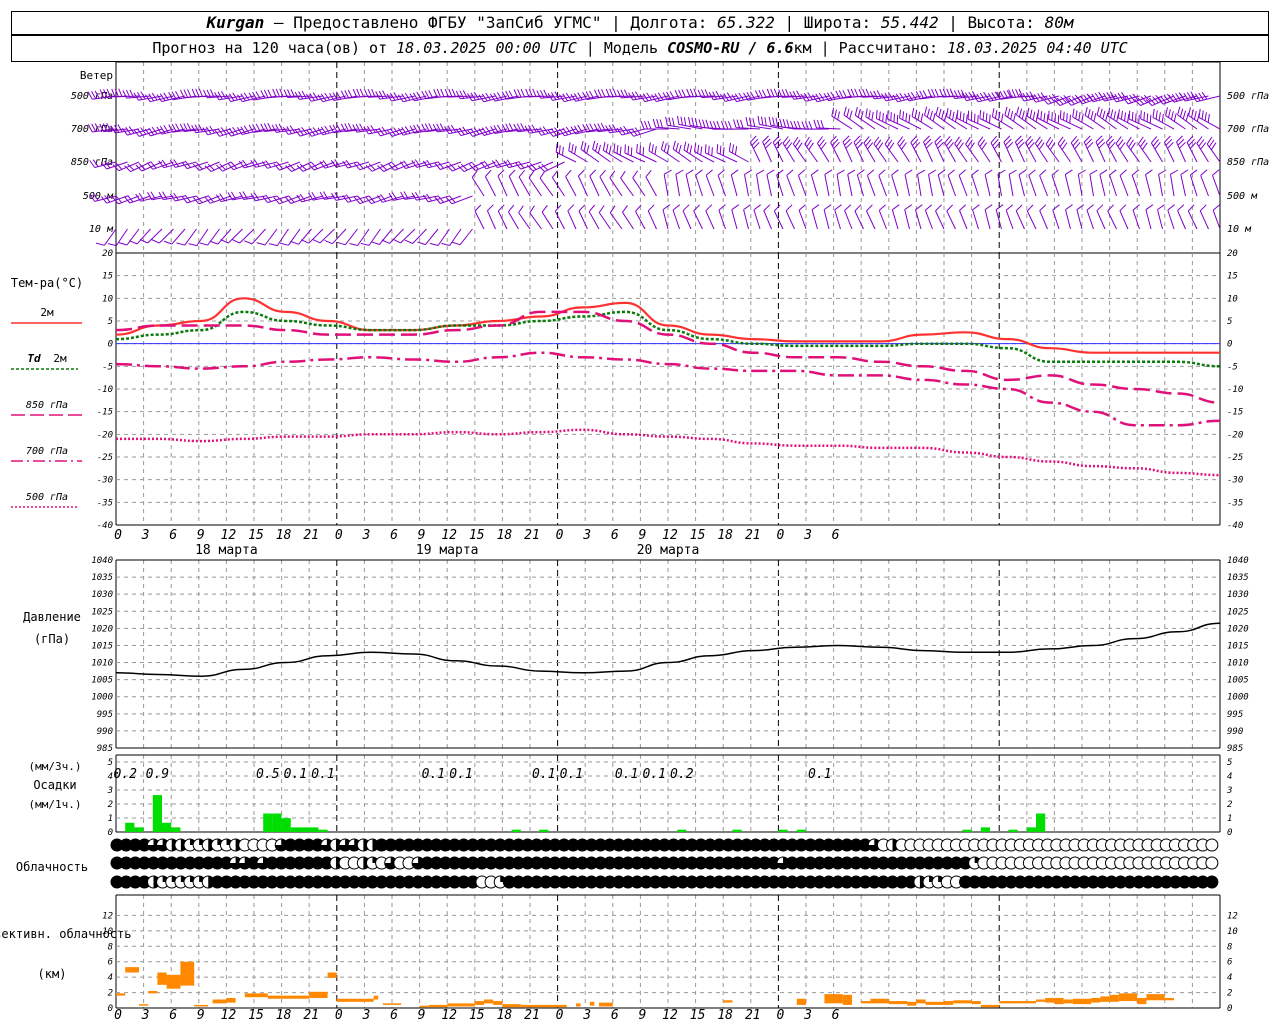  Describe the element at coordinates (105, 526) in the screenshot. I see `temp-ytick-left: -40` at that location.